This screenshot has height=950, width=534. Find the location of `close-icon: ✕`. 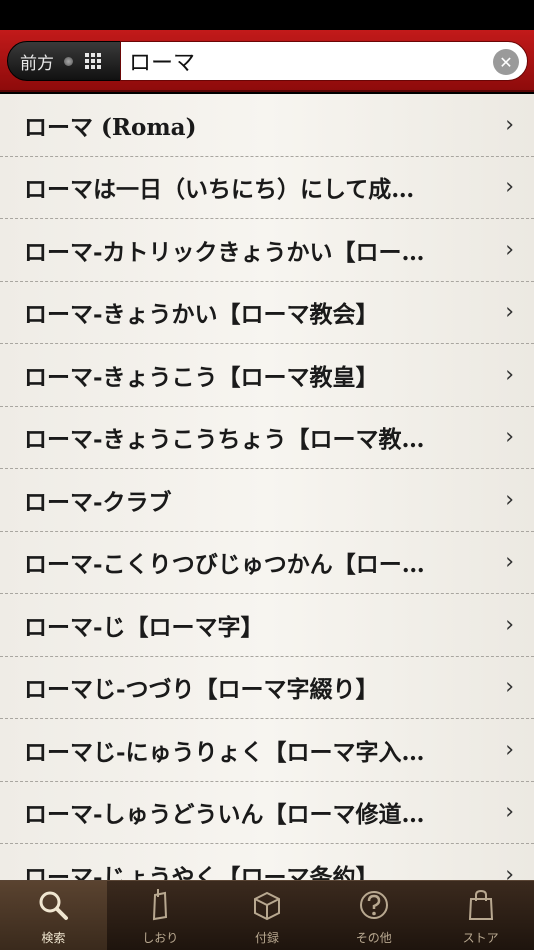

close-icon: ✕ is located at coordinates (506, 62).